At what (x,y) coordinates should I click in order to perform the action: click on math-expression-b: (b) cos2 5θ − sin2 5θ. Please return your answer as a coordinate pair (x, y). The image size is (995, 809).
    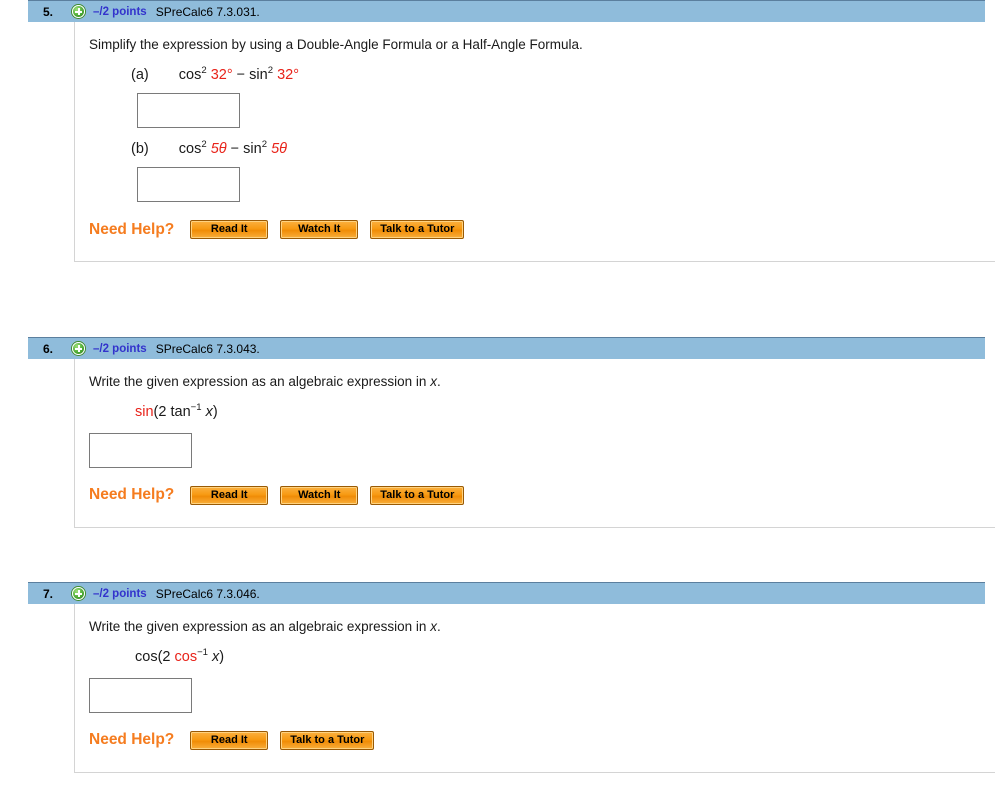
    Looking at the image, I should click on (535, 143).